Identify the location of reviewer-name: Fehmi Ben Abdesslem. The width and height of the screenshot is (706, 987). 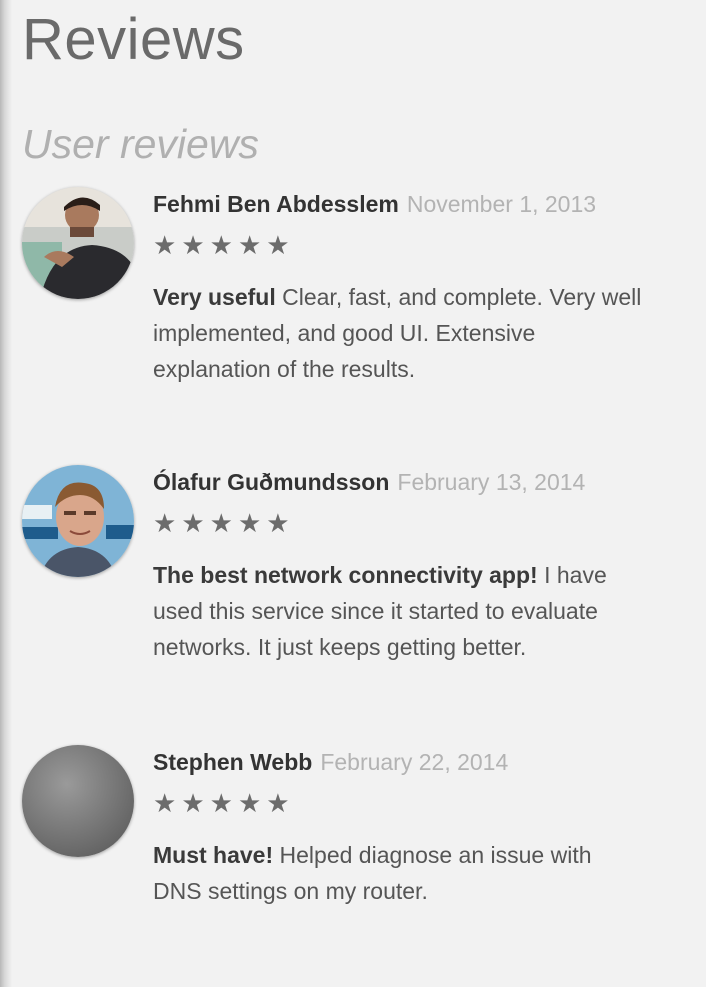
(276, 204).